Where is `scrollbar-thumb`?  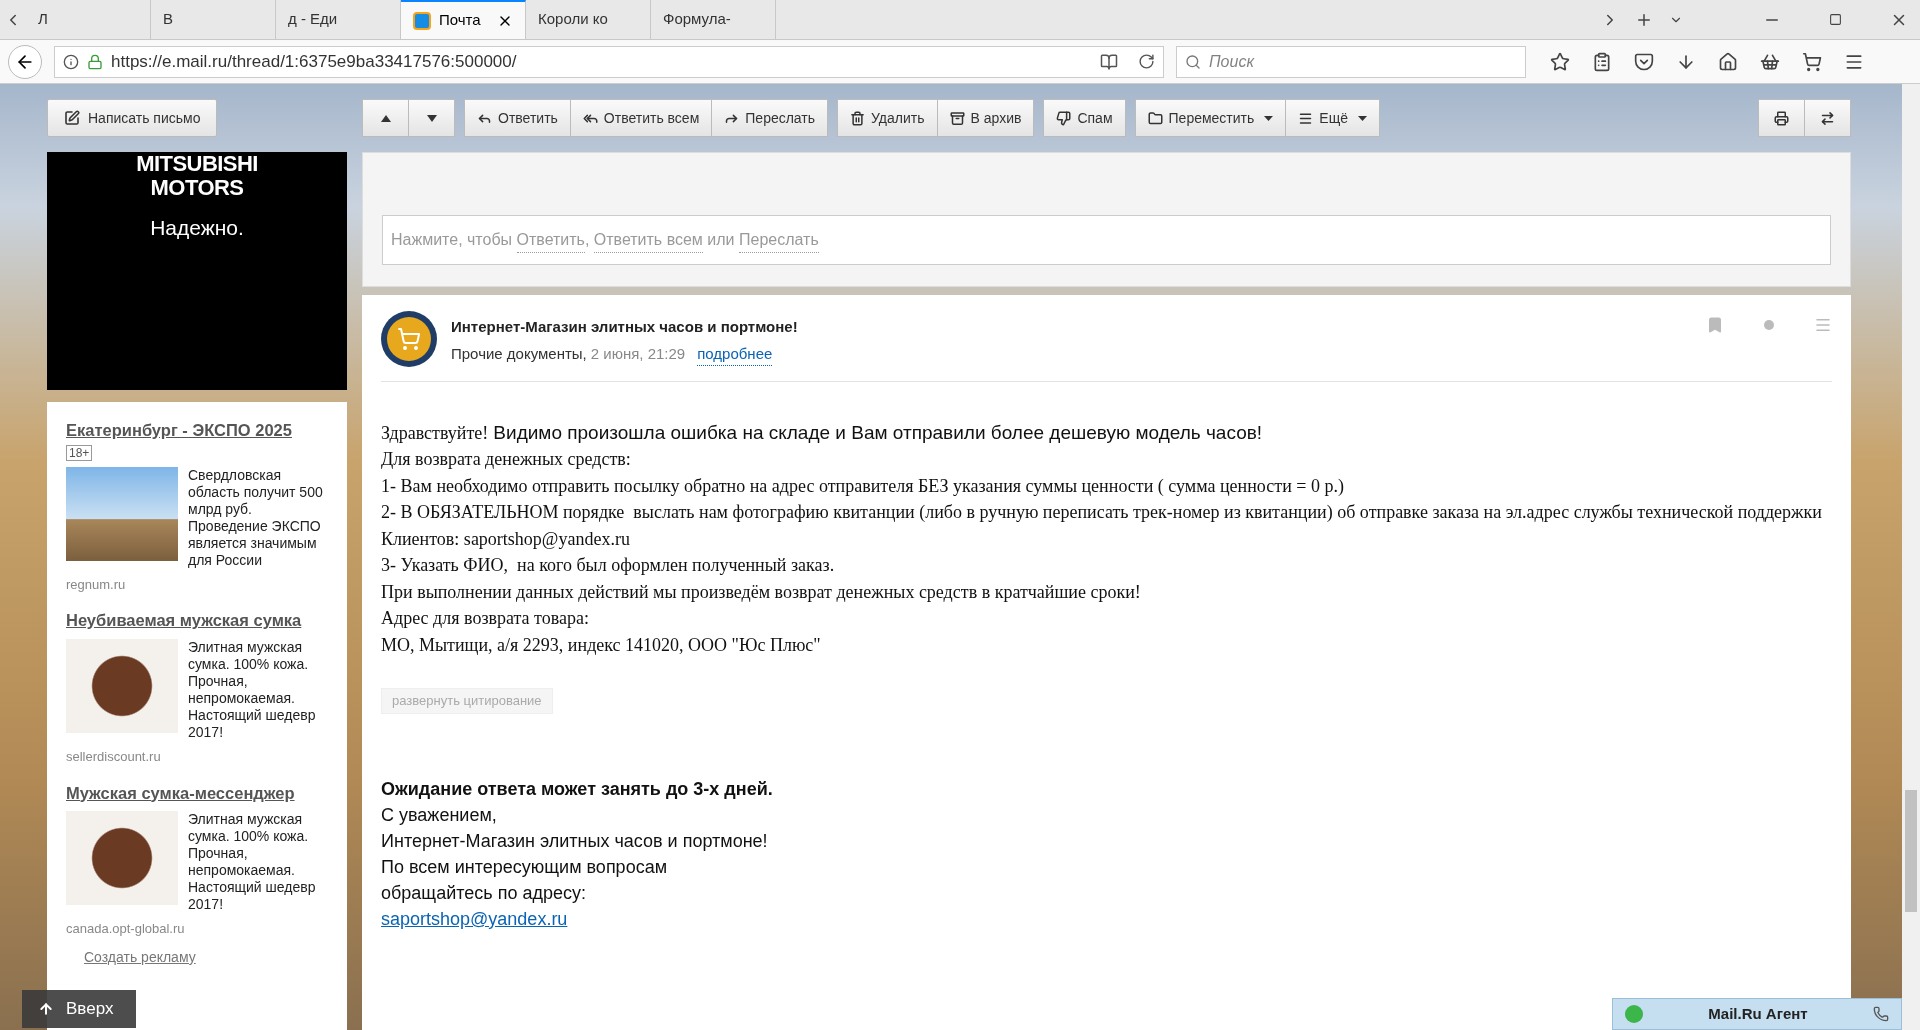
scrollbar-thumb is located at coordinates (1911, 851).